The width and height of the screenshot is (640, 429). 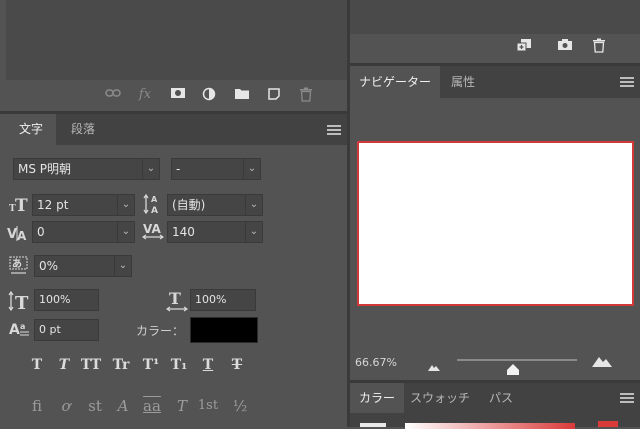 I want to click on character-tabbar: 文字 段落, so click(x=176, y=129).